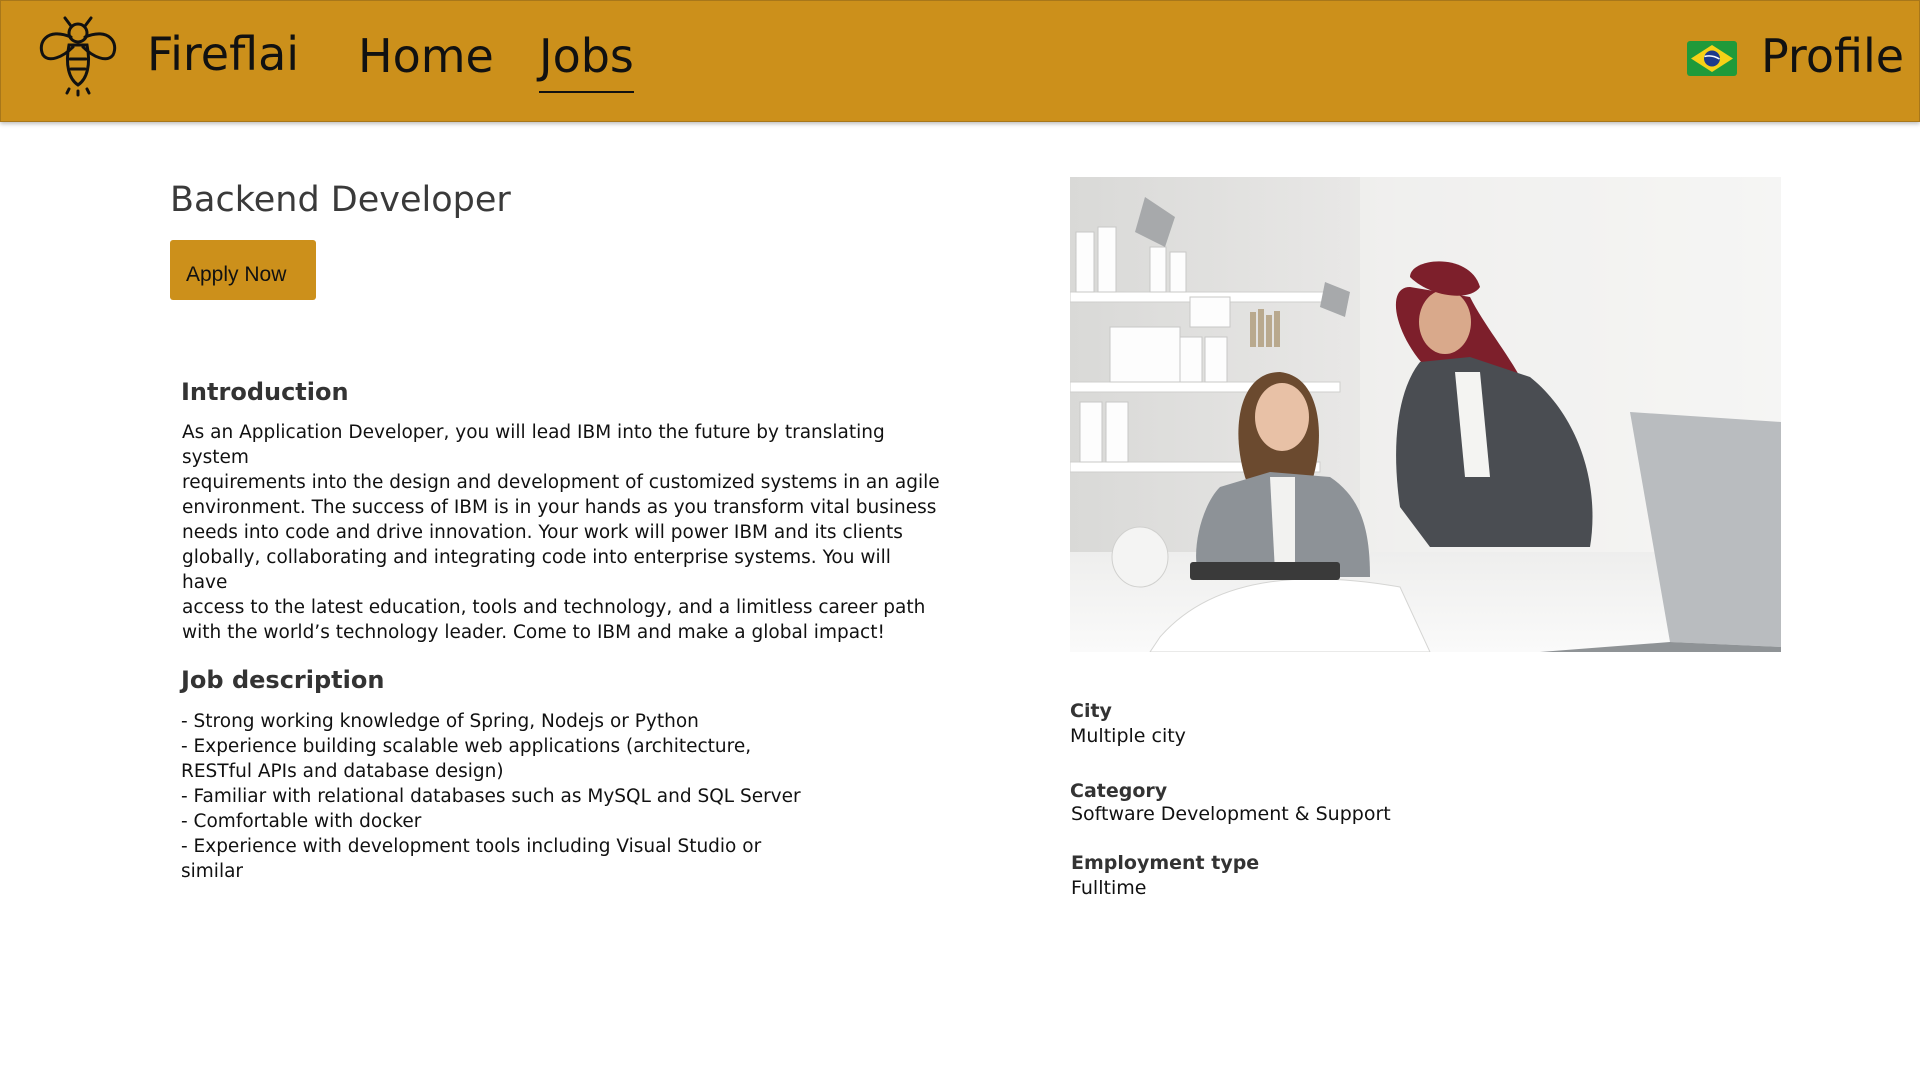  Describe the element at coordinates (1119, 791) in the screenshot. I see `category-label: Category` at that location.